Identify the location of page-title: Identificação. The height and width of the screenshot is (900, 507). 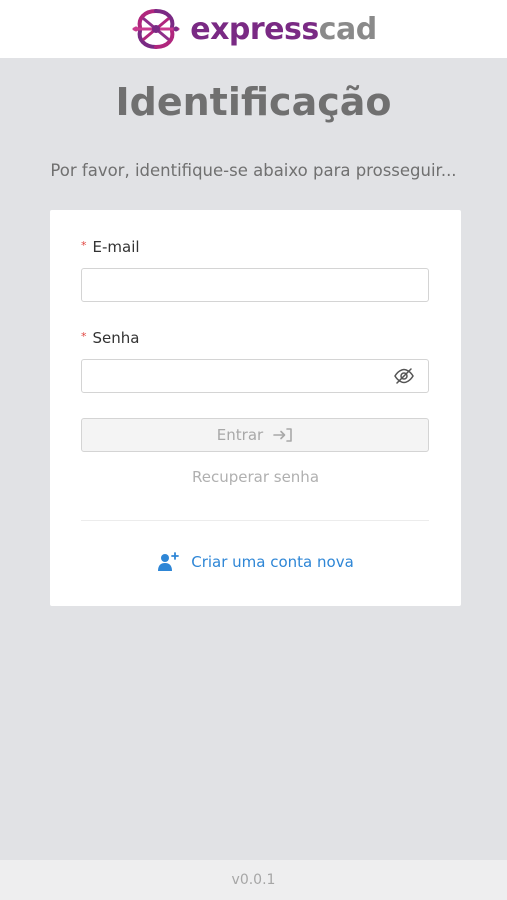
(253, 102).